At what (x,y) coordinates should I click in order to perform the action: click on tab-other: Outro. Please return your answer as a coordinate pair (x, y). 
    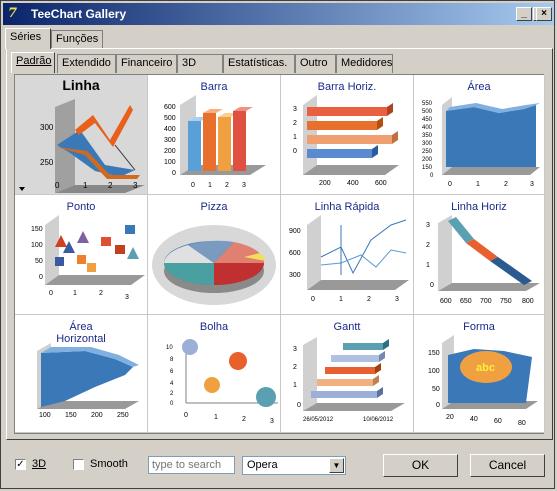
    Looking at the image, I should click on (315, 63).